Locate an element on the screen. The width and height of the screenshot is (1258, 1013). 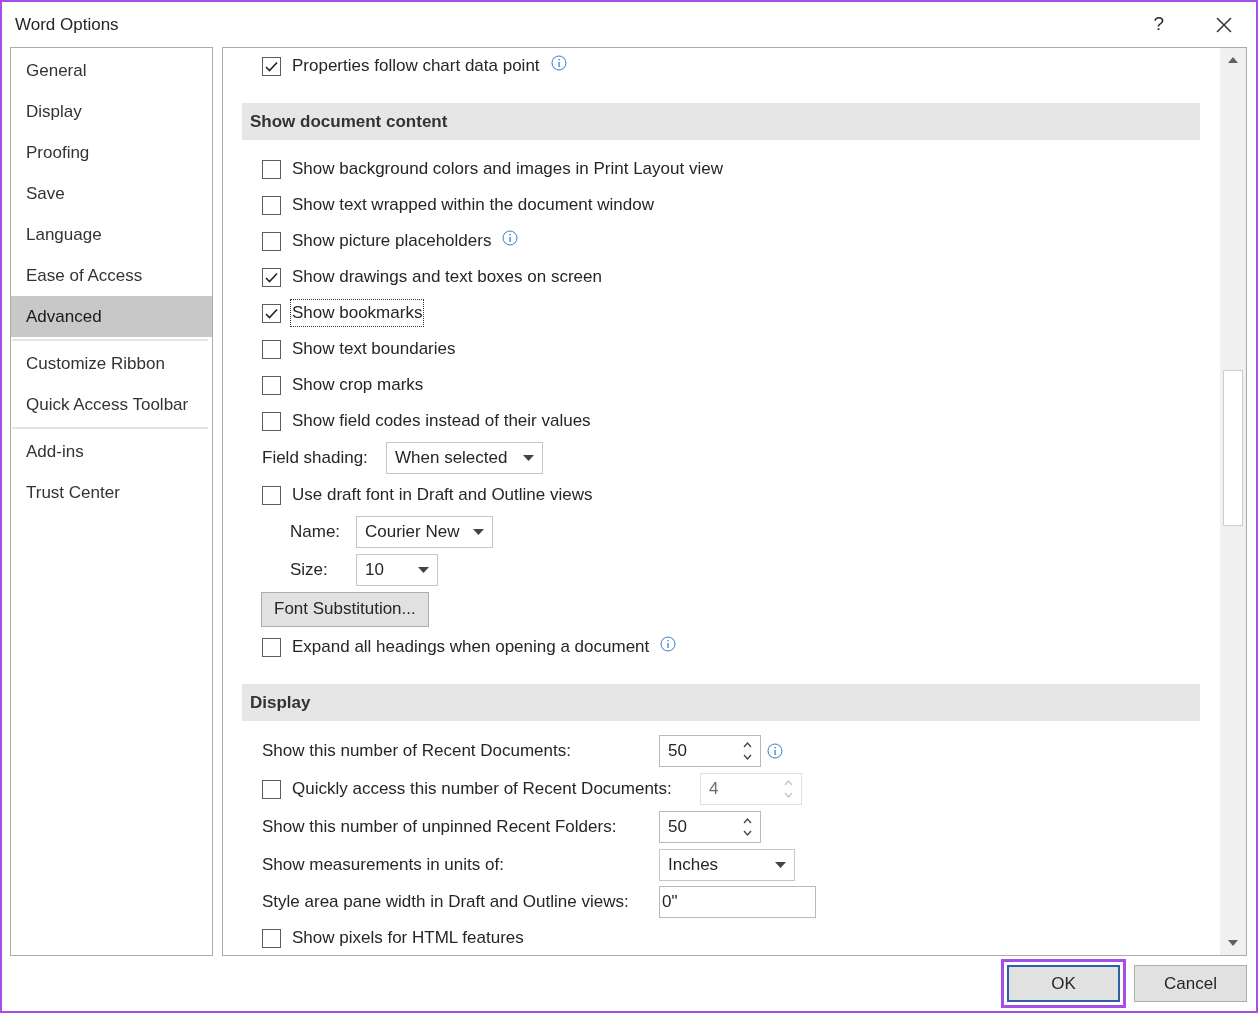
option-label: Show this number of unpinned Recent Folders: is located at coordinates (440, 827).